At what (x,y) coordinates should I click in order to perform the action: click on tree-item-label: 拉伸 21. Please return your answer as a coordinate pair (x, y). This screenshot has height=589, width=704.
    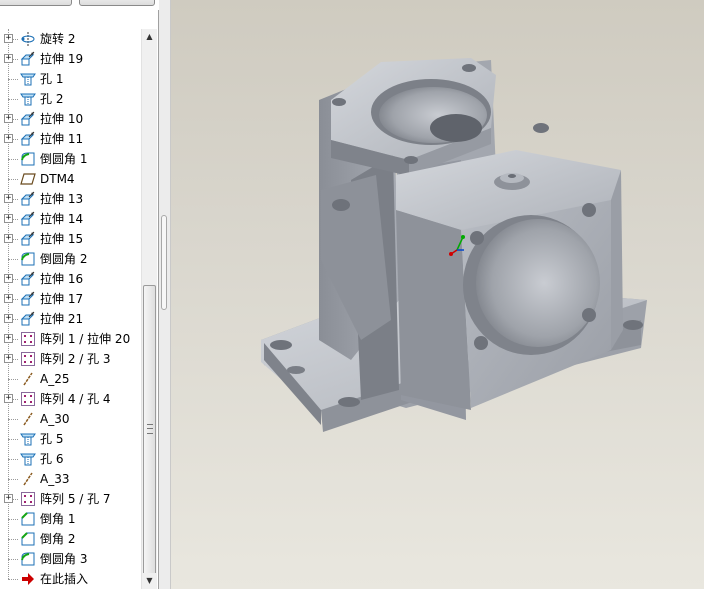
    Looking at the image, I should click on (62, 319).